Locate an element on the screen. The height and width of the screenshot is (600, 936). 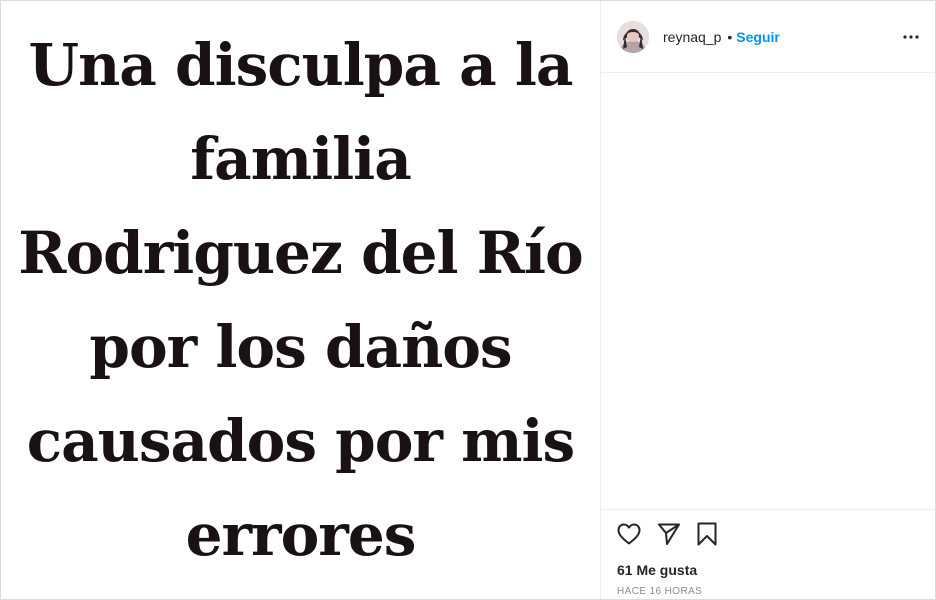
image-text-line: Rodriguez del Río is located at coordinates (300, 253).